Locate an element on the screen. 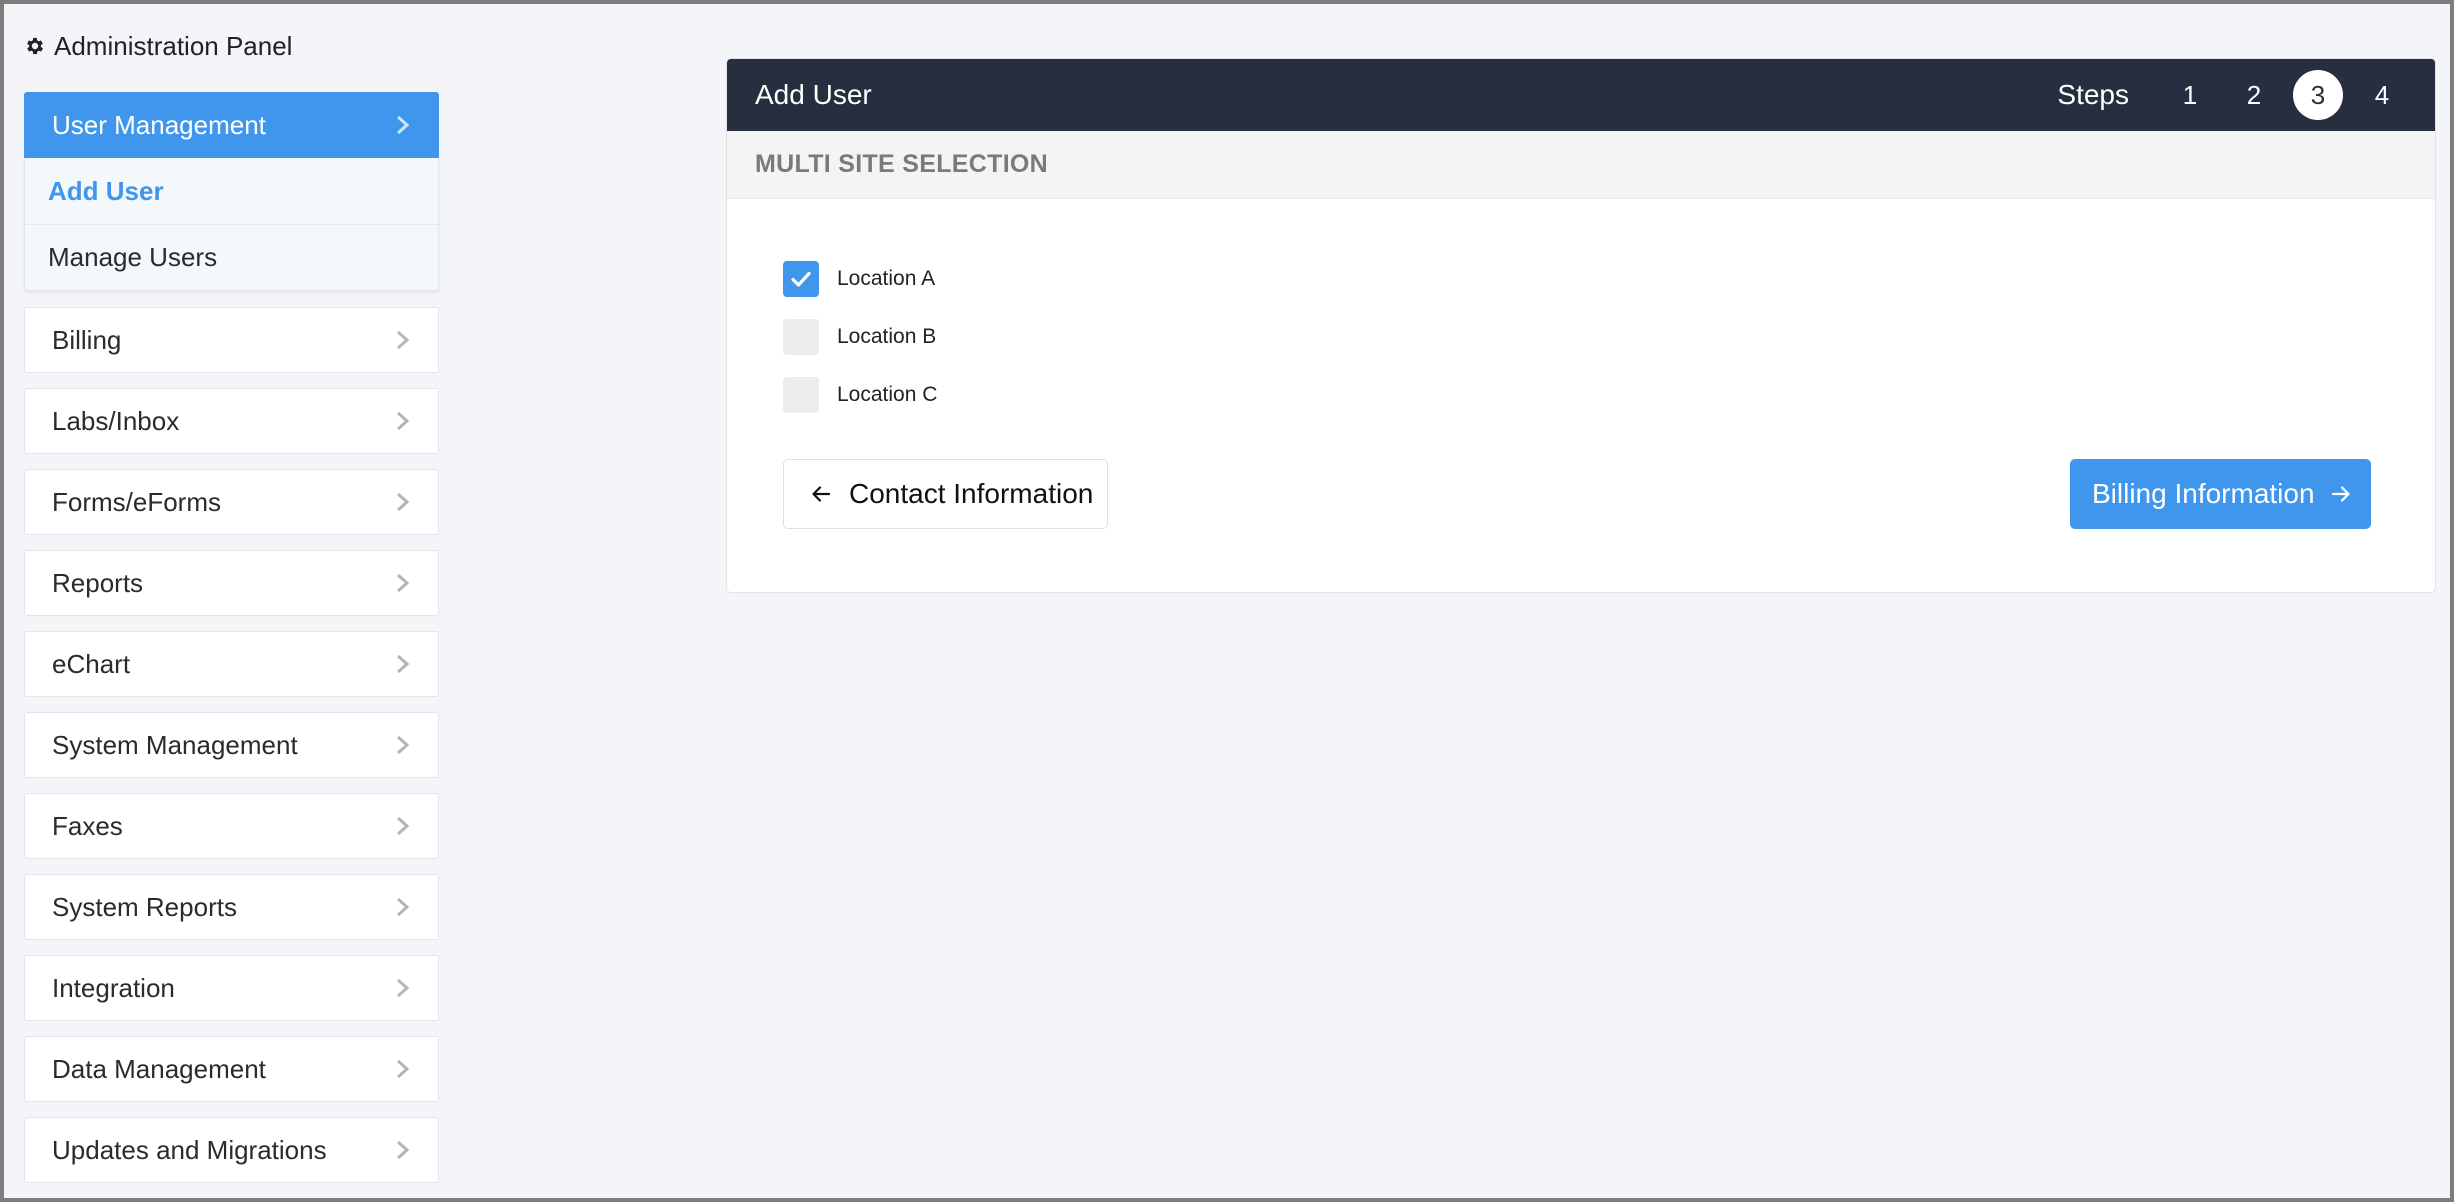 This screenshot has height=1202, width=2454. submenu-item-manage-users: Manage Users is located at coordinates (231, 257).